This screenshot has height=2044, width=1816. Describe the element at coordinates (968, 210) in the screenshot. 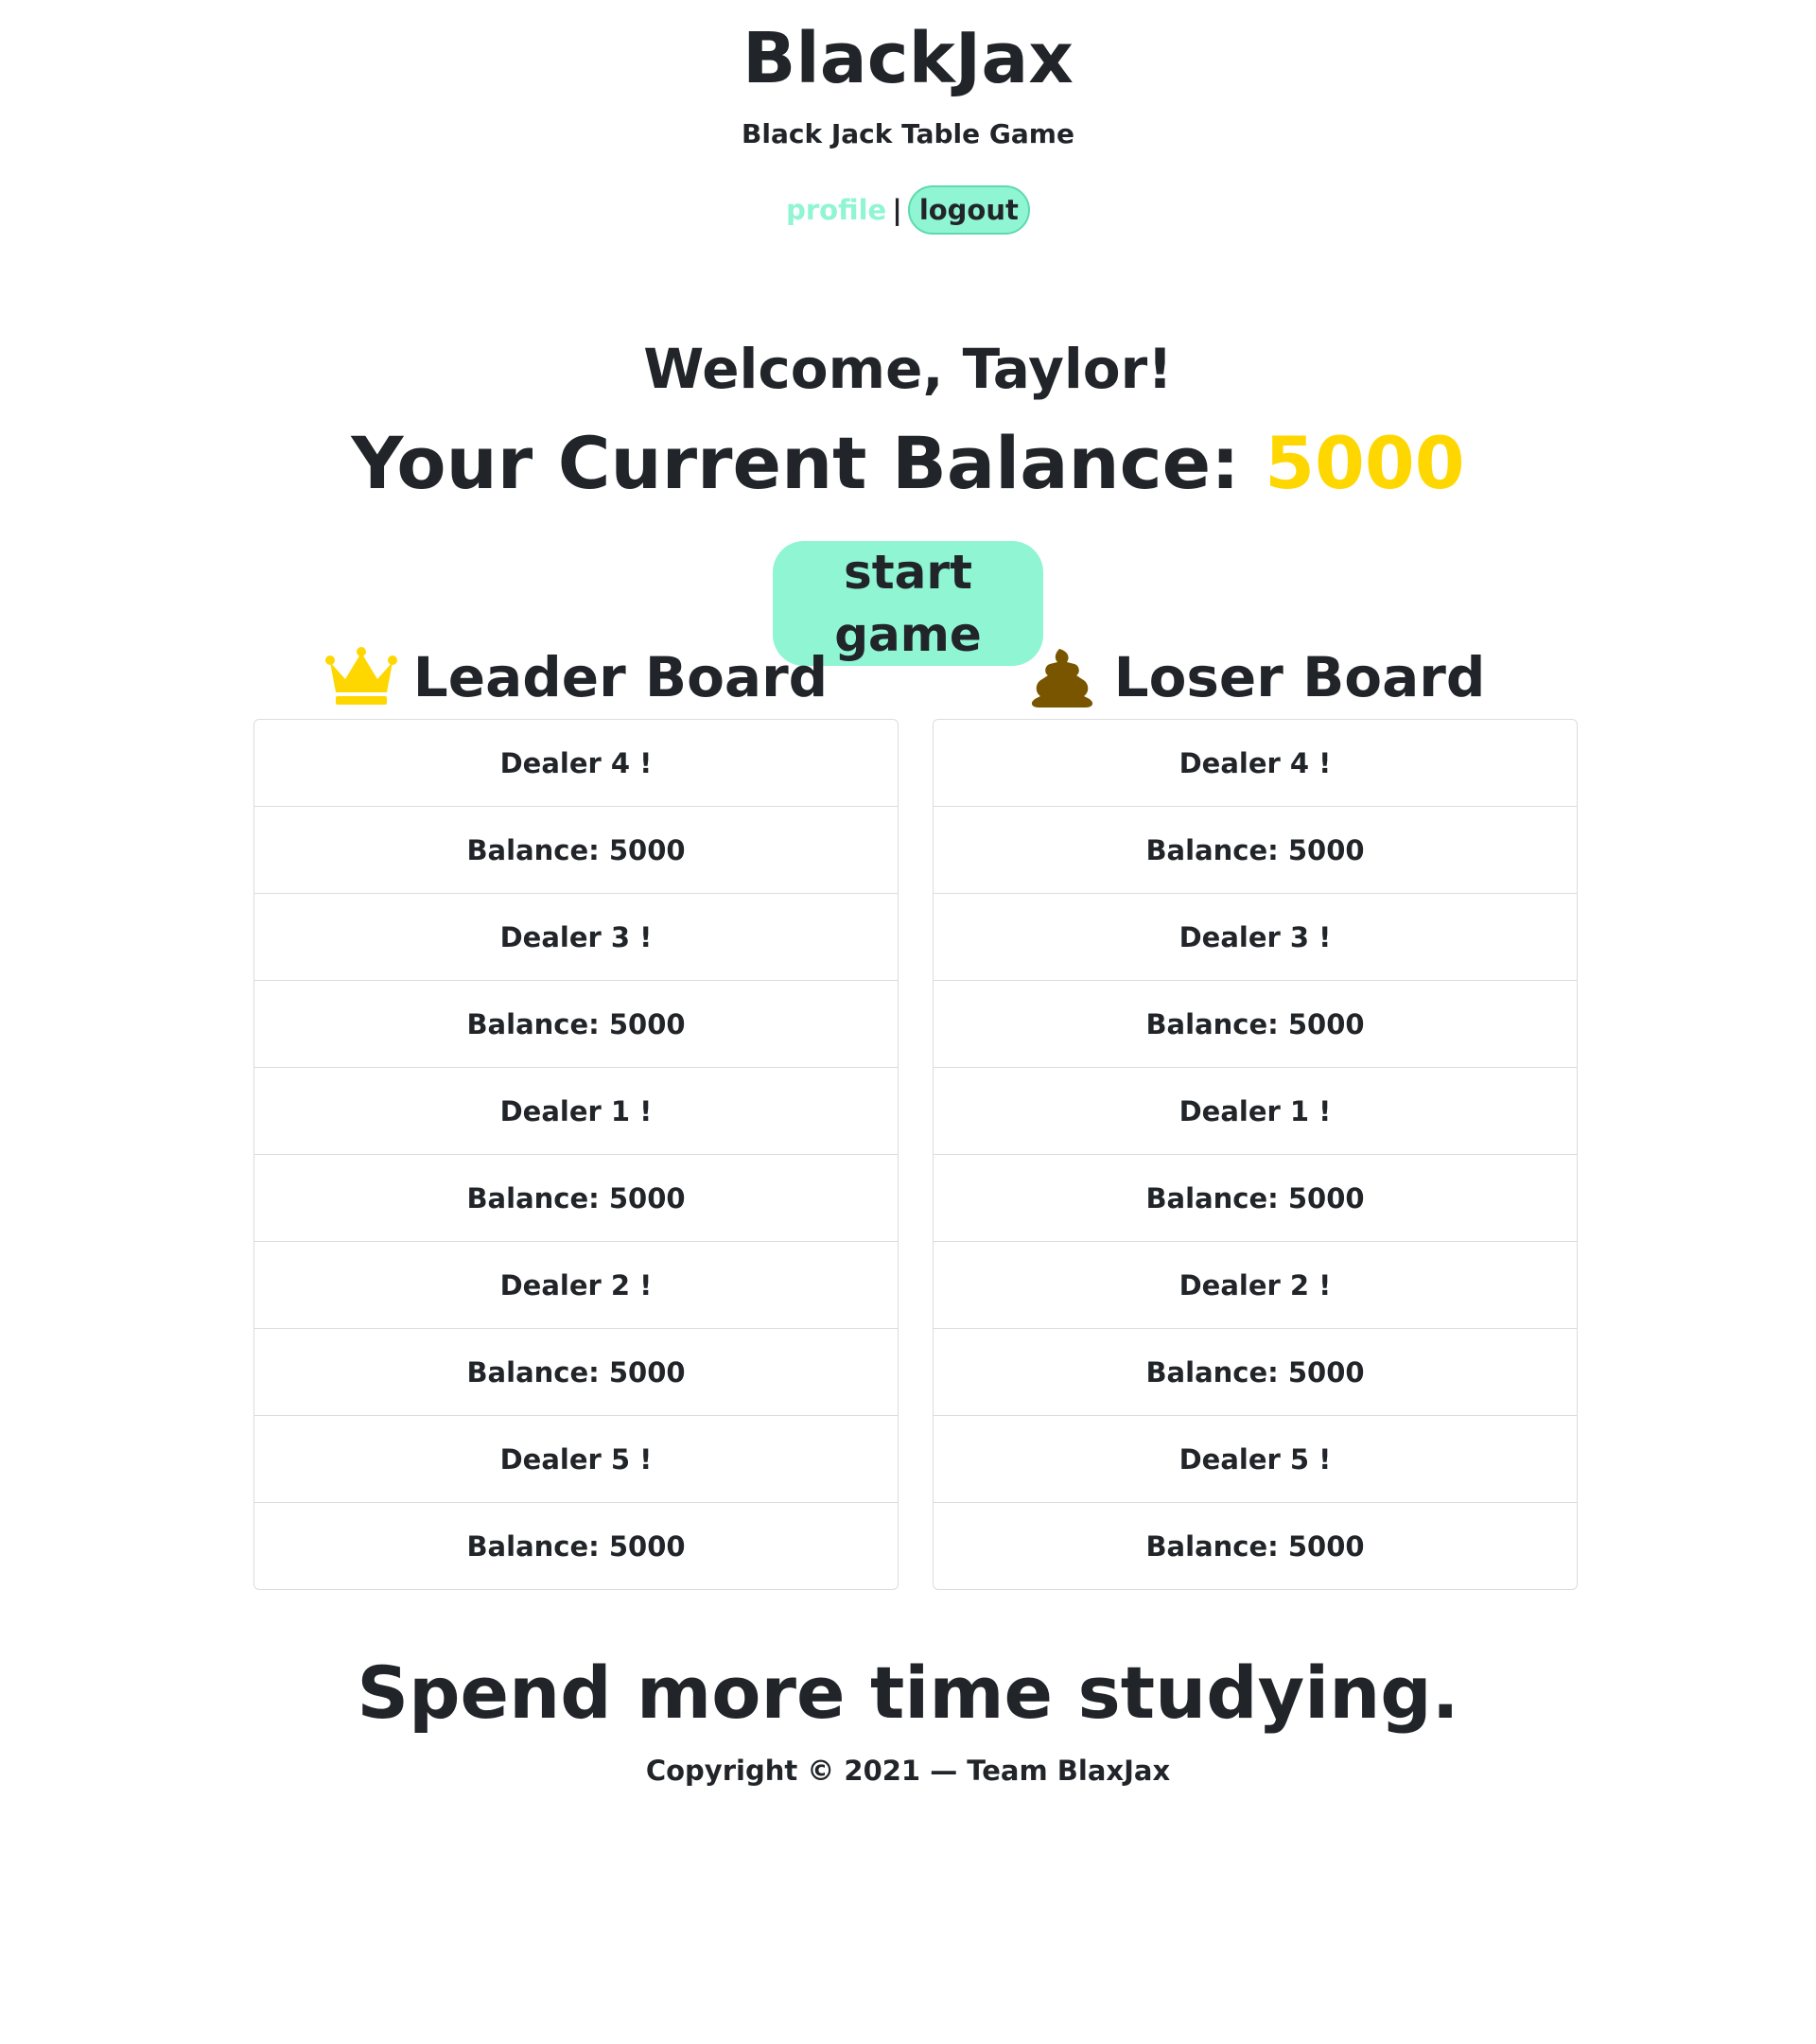

I see `logout-button: logout` at that location.